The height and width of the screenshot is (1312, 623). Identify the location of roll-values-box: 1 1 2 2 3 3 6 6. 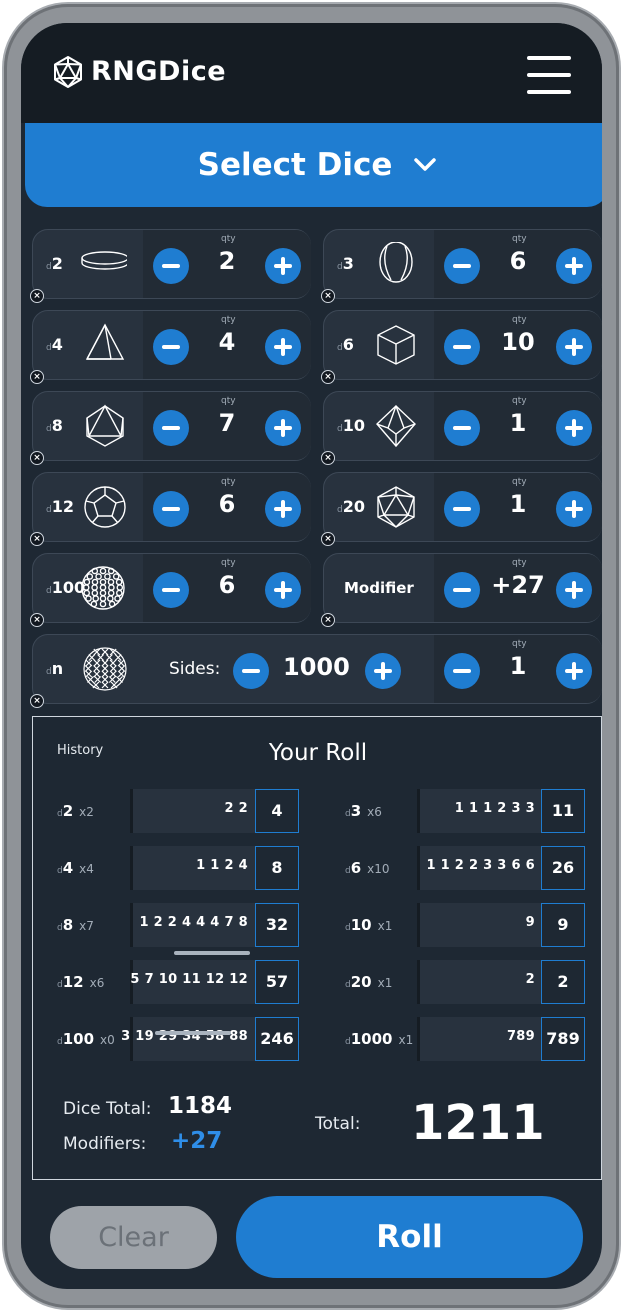
(480, 868).